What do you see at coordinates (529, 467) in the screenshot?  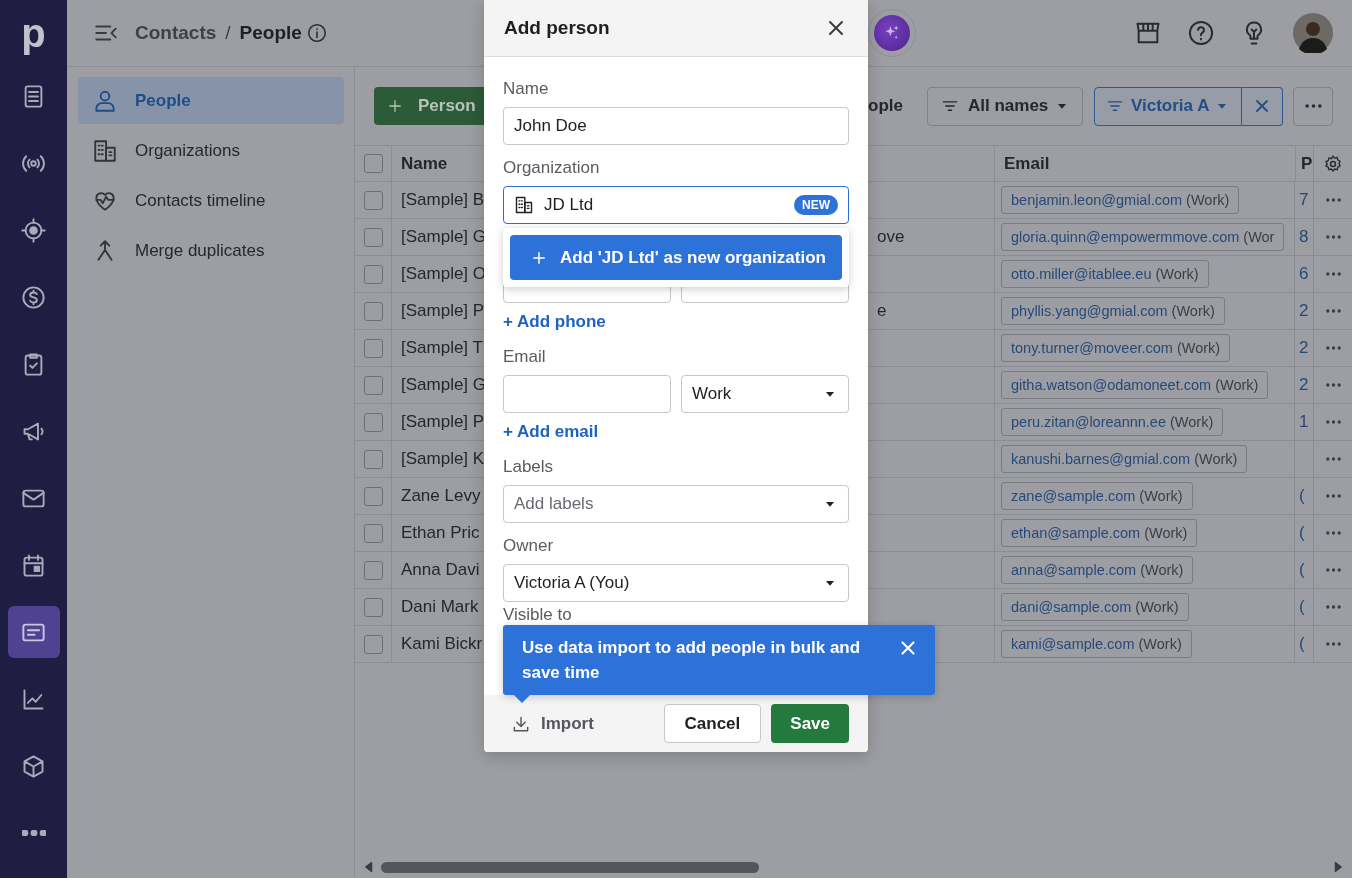 I see `field-label: Labels` at bounding box center [529, 467].